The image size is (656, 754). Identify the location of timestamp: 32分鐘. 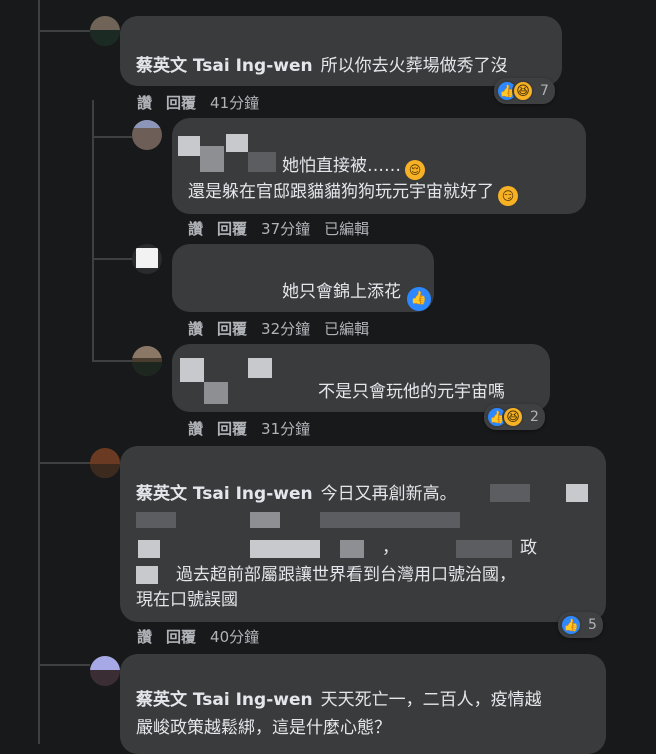
(285, 329).